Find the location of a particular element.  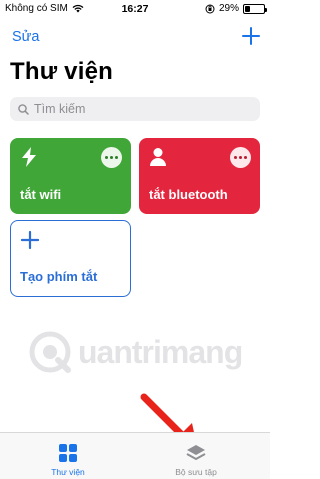

search-bar: Tìm kiếm is located at coordinates (135, 109).